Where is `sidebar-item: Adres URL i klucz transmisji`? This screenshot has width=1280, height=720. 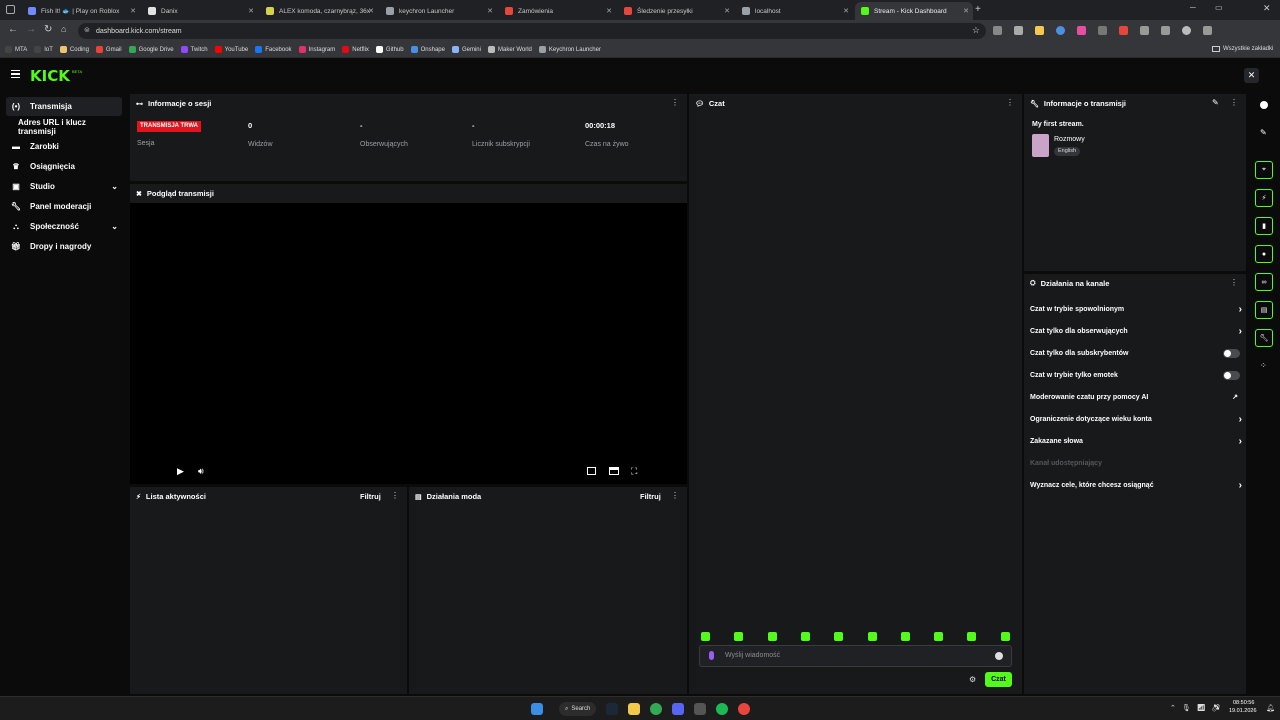 sidebar-item: Adres URL i klucz transmisji is located at coordinates (64, 126).